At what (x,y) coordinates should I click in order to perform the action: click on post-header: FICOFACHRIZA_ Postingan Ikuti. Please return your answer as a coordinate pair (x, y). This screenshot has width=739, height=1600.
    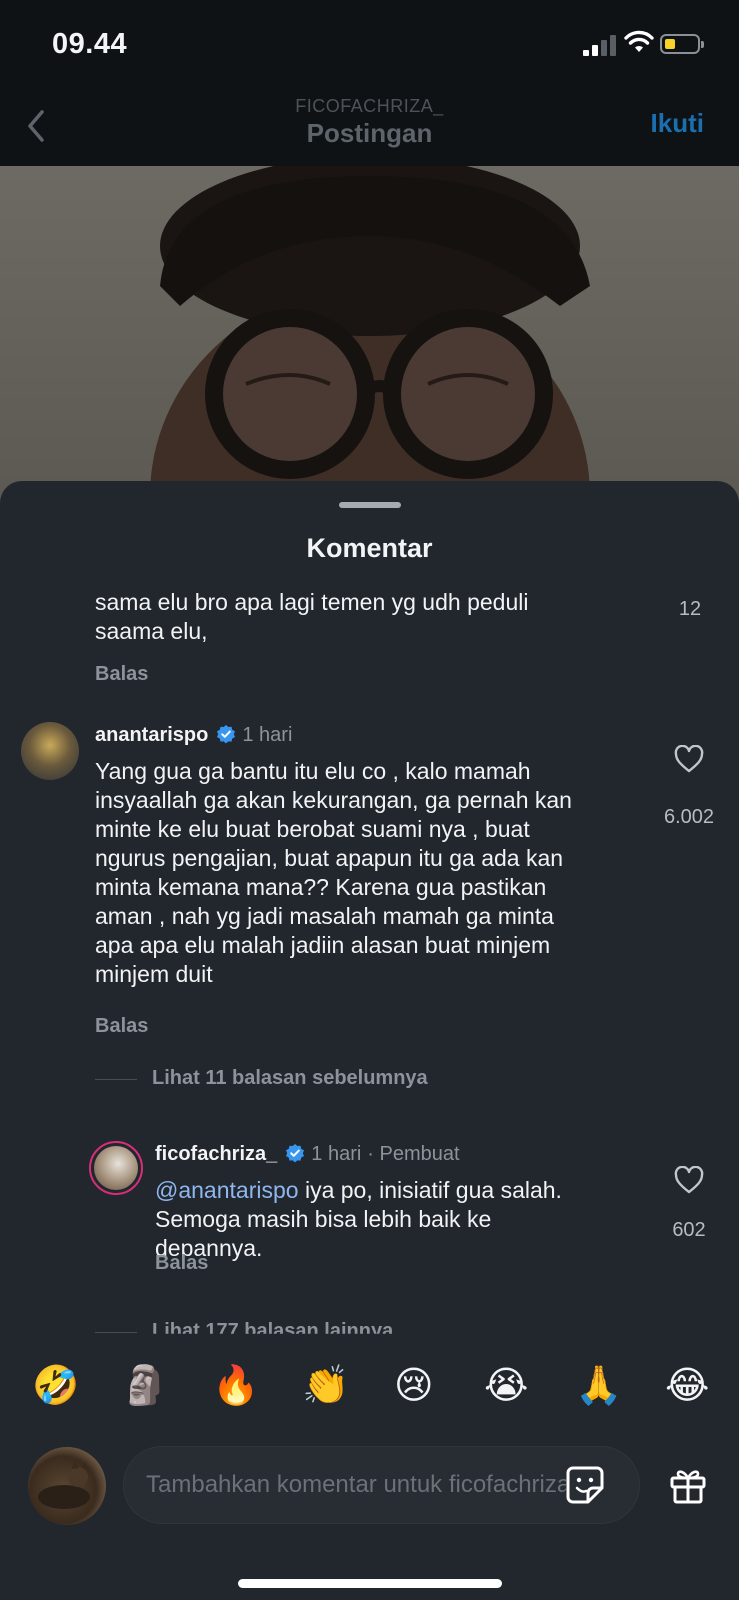
    Looking at the image, I should click on (369, 128).